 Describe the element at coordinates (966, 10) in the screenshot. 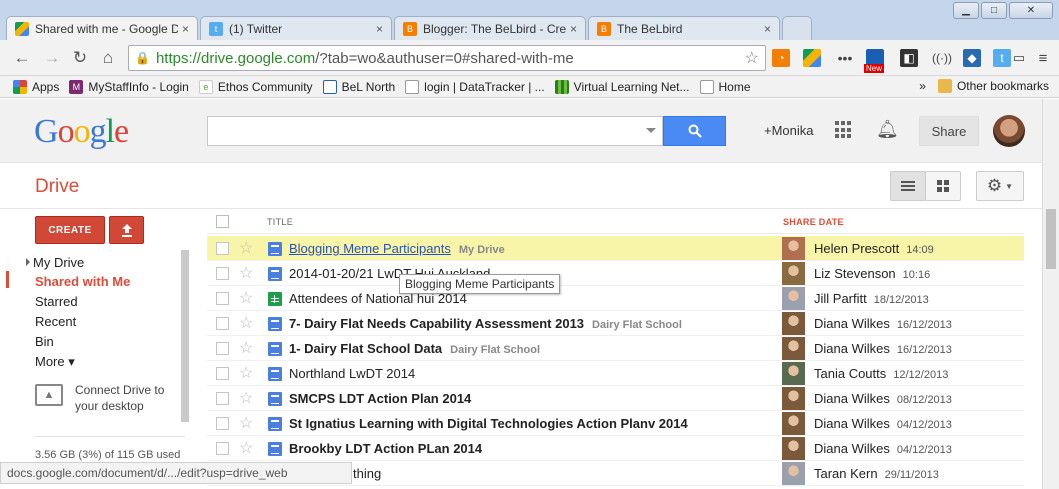

I see `minimize-button: ▁` at that location.